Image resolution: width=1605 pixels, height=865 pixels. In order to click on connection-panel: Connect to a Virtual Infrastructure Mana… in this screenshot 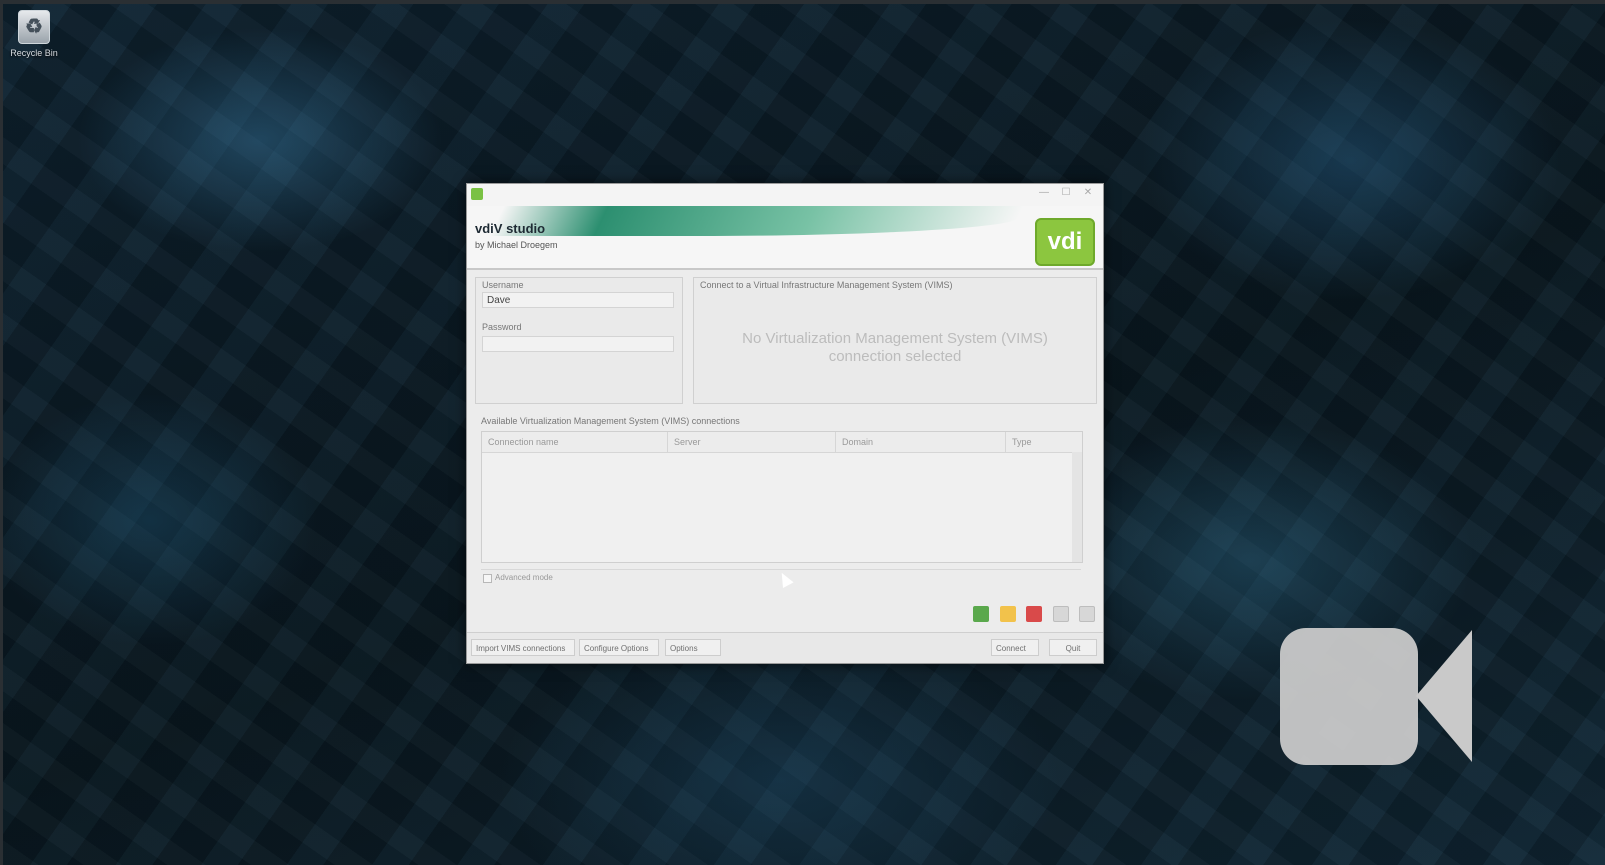, I will do `click(895, 340)`.